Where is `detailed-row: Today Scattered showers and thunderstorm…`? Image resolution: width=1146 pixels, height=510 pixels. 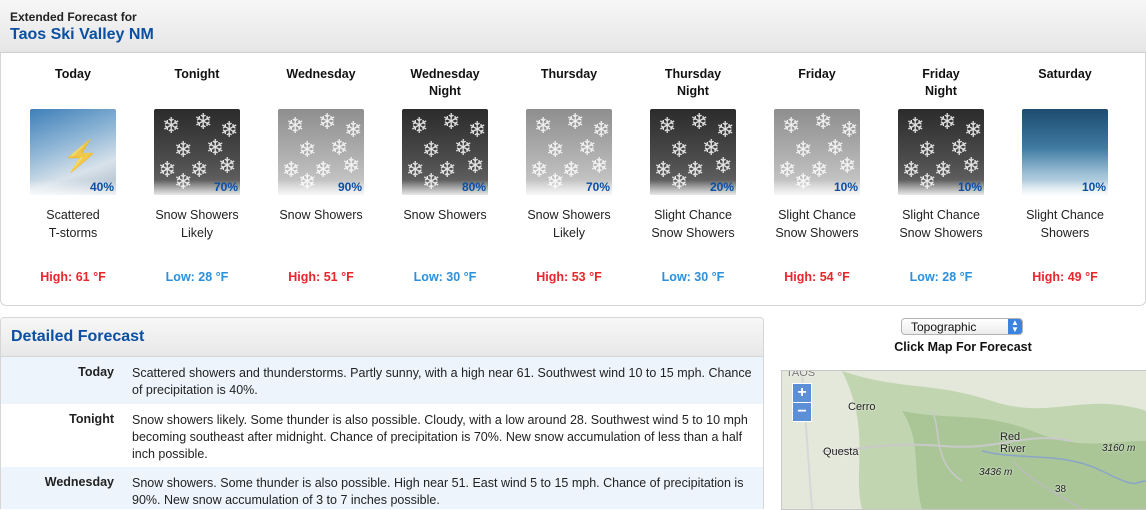 detailed-row: Today Scattered showers and thunderstorm… is located at coordinates (382, 380).